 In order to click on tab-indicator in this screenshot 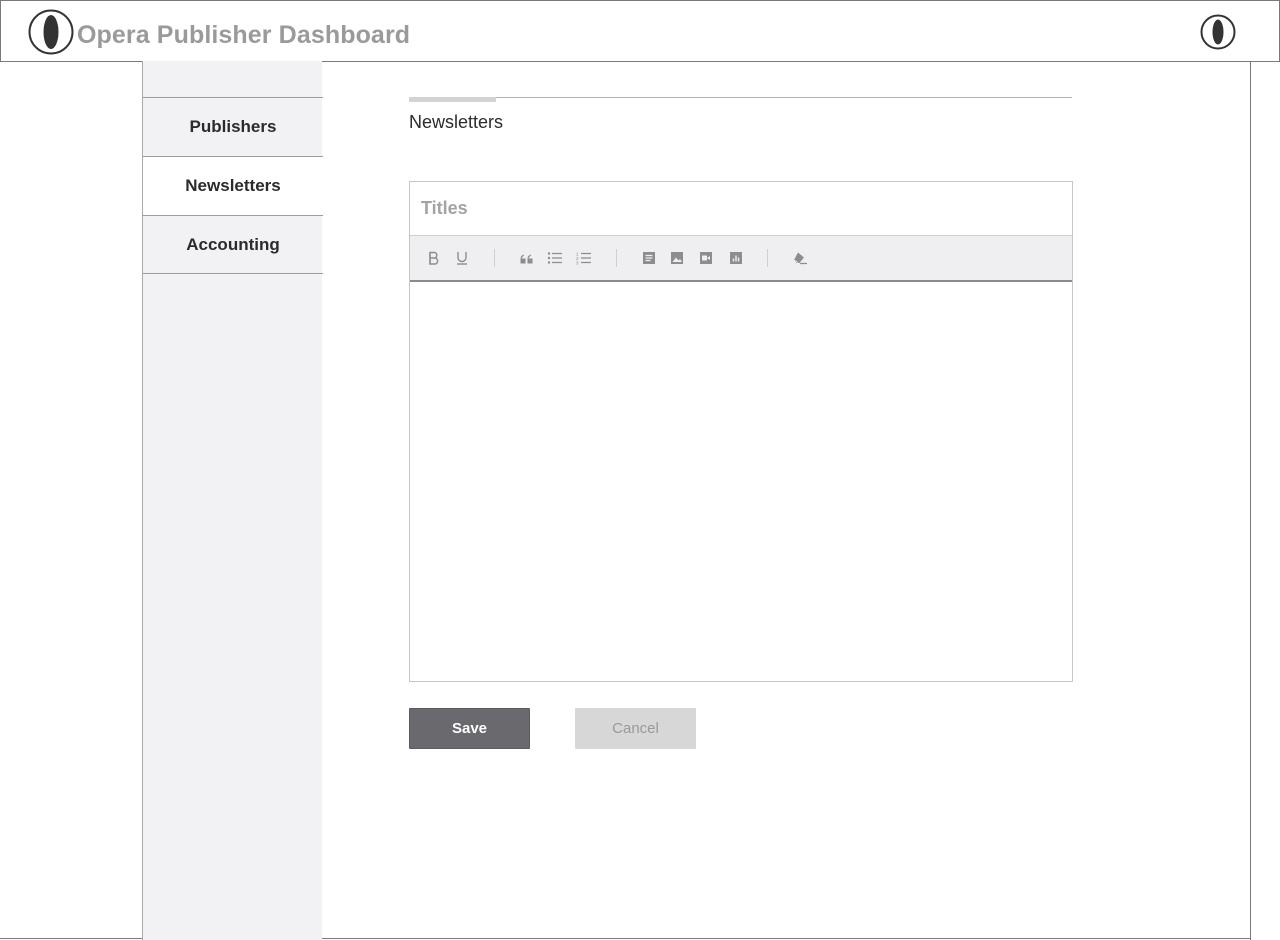, I will do `click(452, 99)`.